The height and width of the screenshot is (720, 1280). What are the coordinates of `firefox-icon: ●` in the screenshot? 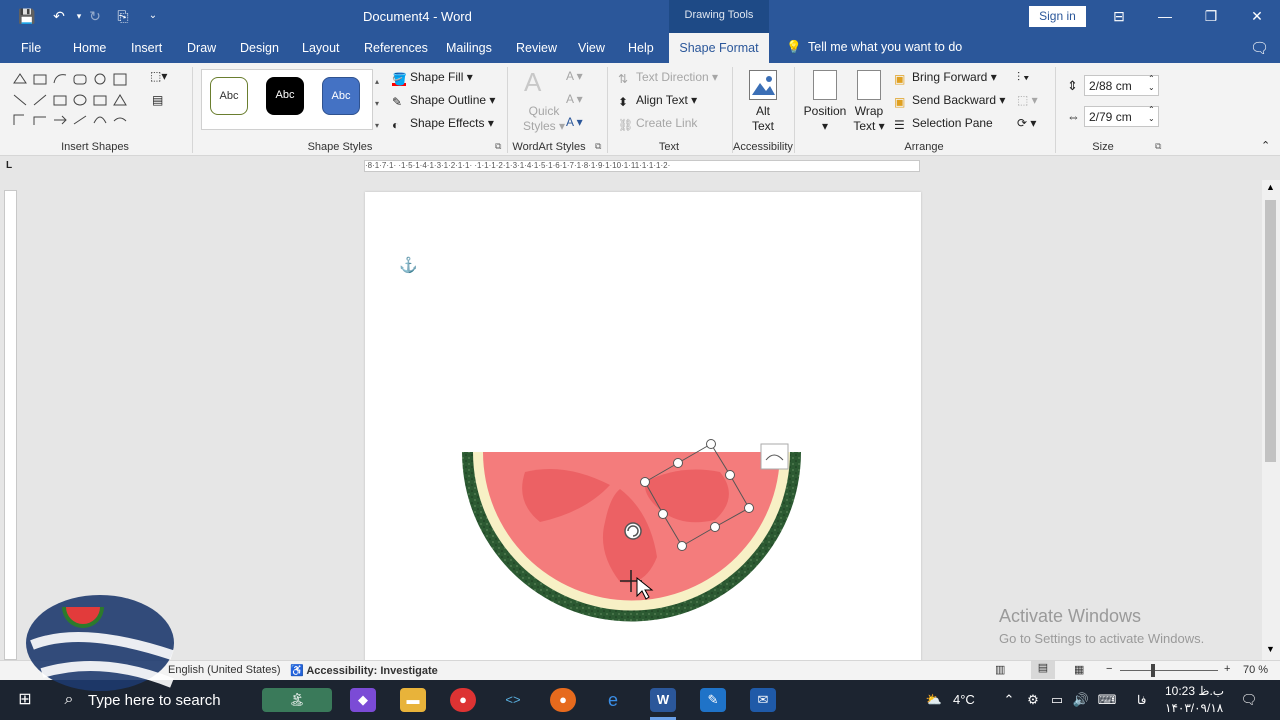 It's located at (563, 700).